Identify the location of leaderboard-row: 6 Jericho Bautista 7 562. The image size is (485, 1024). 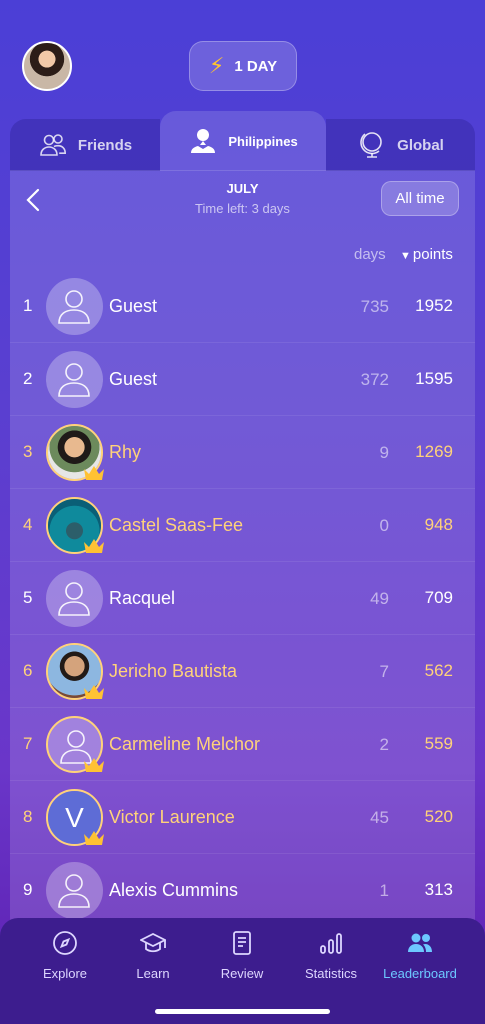
(242, 671).